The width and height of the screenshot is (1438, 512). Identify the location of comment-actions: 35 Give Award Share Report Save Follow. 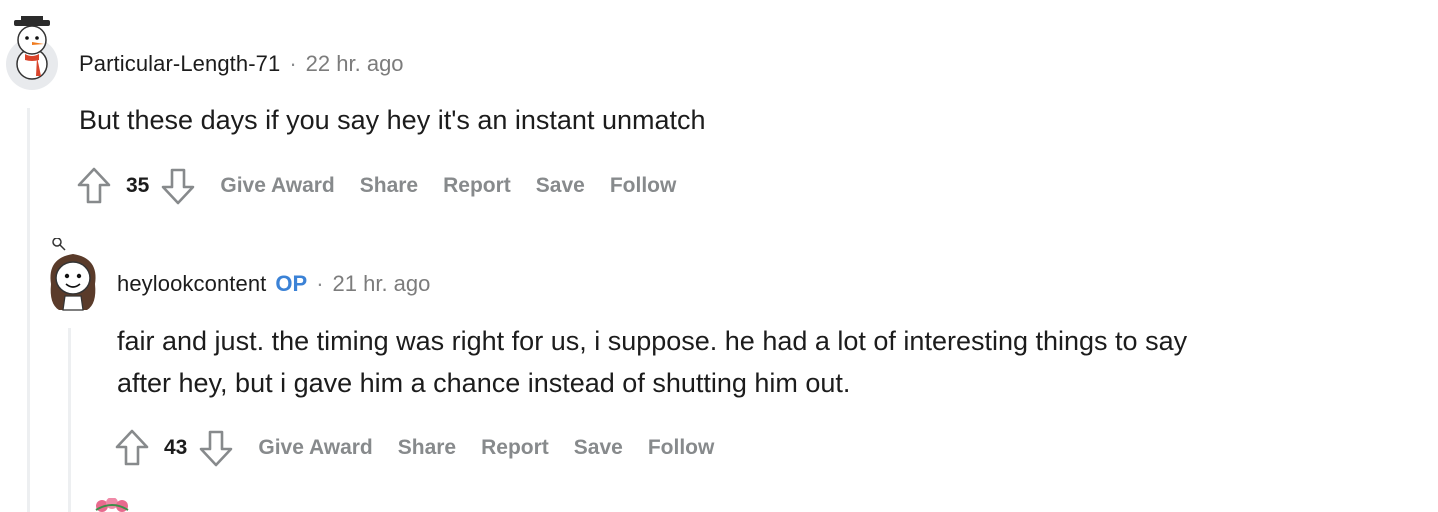
(388, 186).